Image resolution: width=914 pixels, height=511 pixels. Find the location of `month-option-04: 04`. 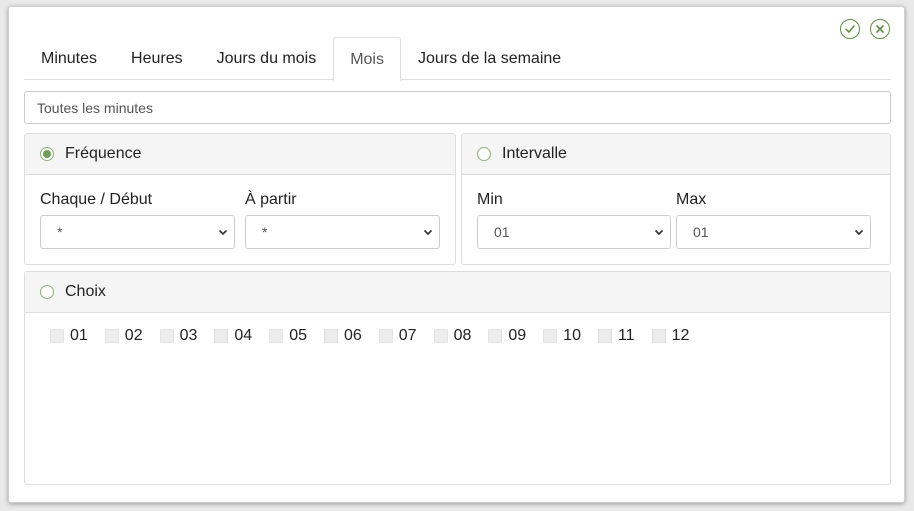

month-option-04: 04 is located at coordinates (233, 336).